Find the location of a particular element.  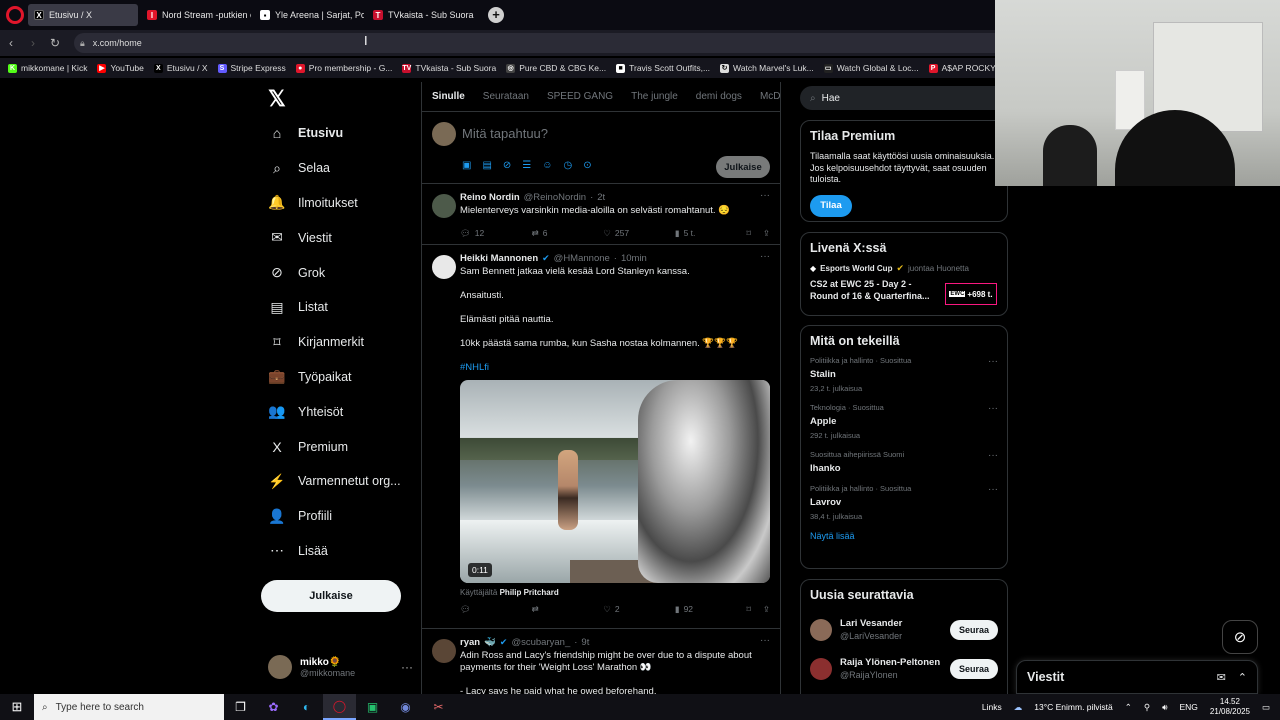

show-more-link: Näytä lisää is located at coordinates (904, 536).